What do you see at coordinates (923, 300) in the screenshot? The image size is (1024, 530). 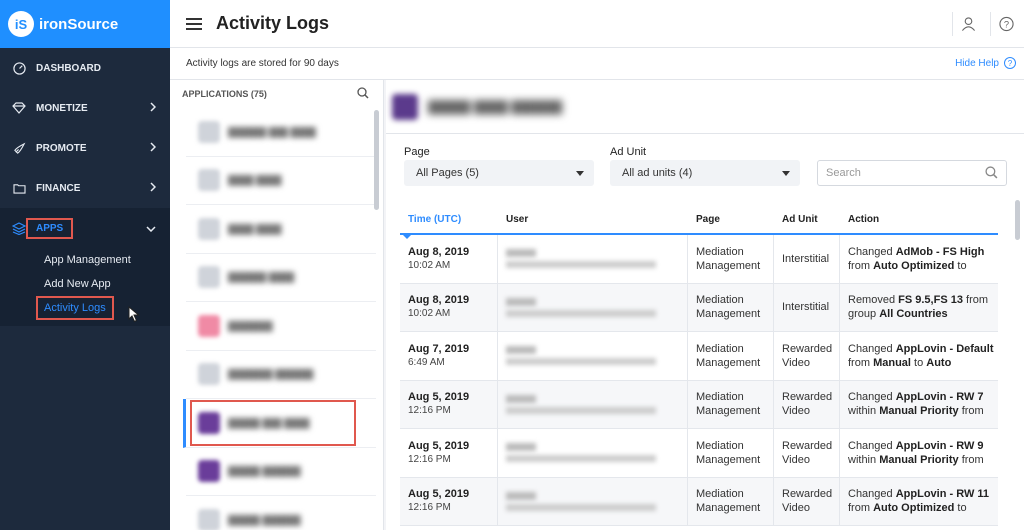 I see `action-line: Removed FS 9.5,FS 13 from` at bounding box center [923, 300].